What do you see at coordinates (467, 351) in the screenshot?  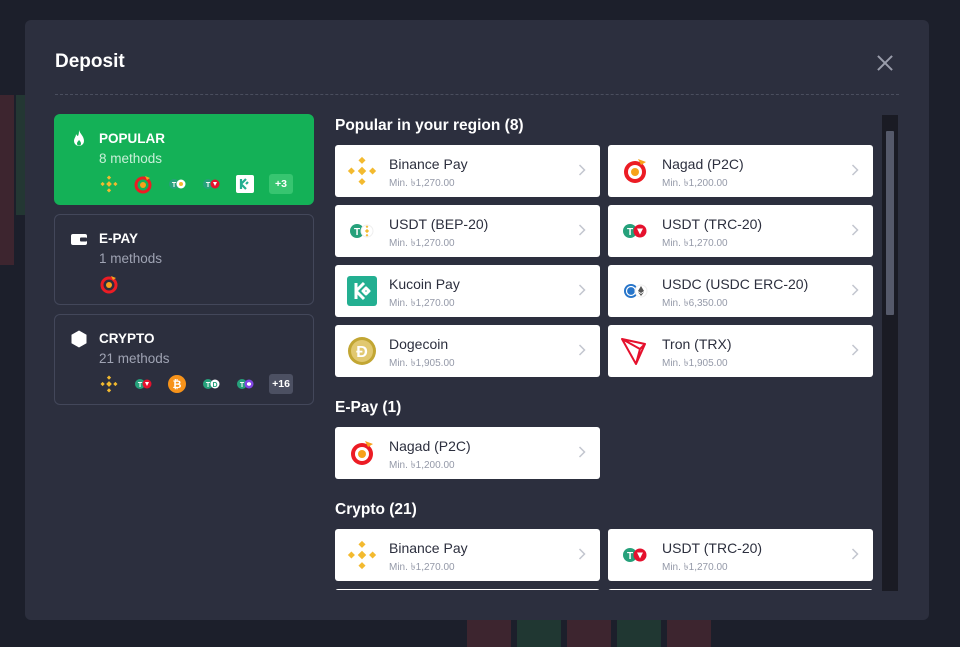 I see `method-card-dogecoin: Ð Dogecoin Min. ৳1,905.00` at bounding box center [467, 351].